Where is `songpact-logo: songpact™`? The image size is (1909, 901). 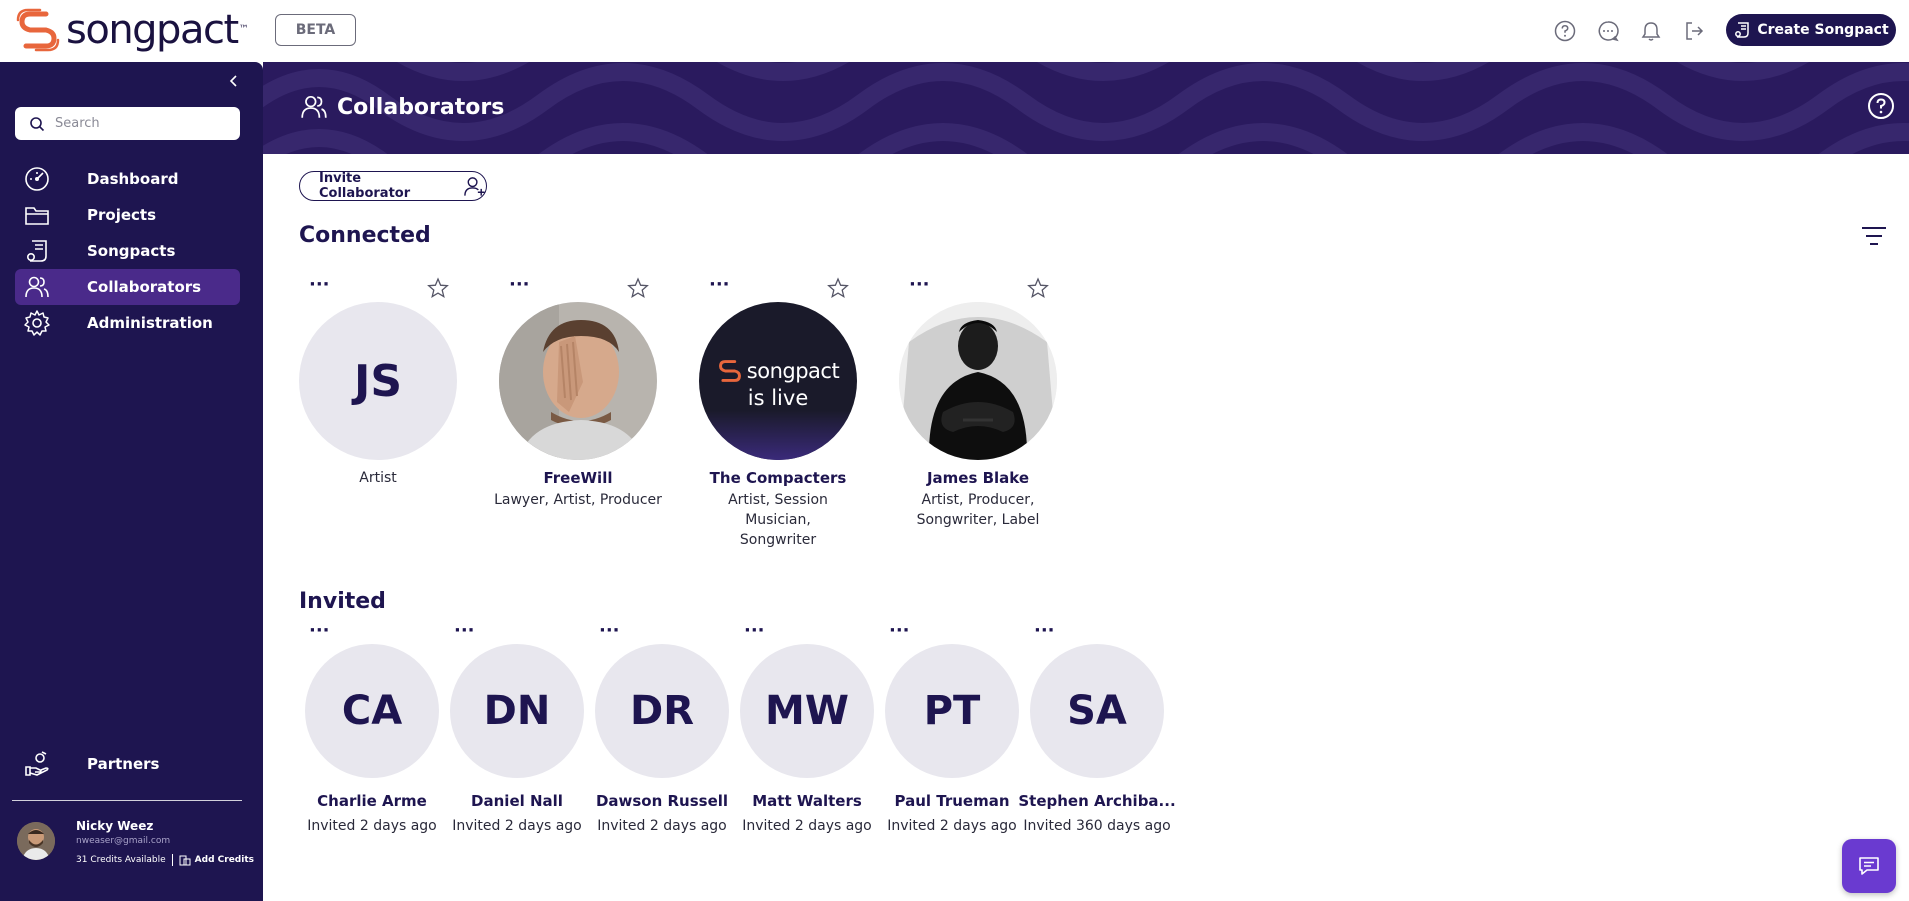 songpact-logo: songpact™ is located at coordinates (132, 30).